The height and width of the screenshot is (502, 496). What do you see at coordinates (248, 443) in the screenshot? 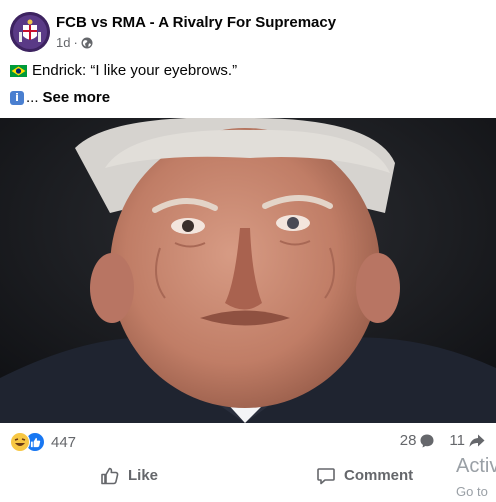
I see `post-stats: 447 28 11` at bounding box center [248, 443].